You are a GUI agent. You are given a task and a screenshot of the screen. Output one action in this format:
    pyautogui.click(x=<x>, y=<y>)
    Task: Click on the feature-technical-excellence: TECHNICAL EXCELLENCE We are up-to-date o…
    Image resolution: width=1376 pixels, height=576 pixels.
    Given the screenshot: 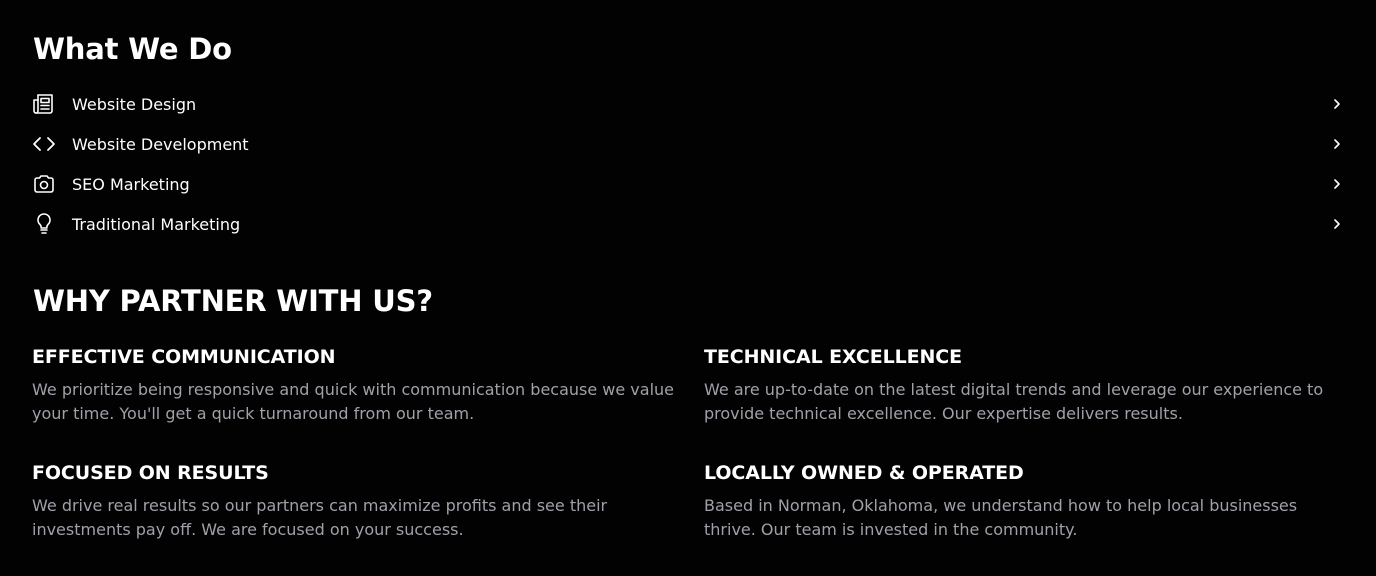 What is the action you would take?
    pyautogui.click(x=1029, y=386)
    